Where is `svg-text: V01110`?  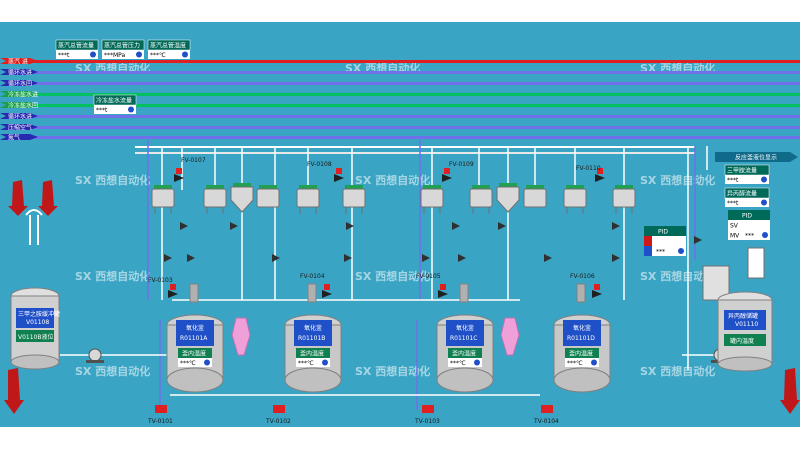
svg-text: V01110 is located at coordinates (746, 324).